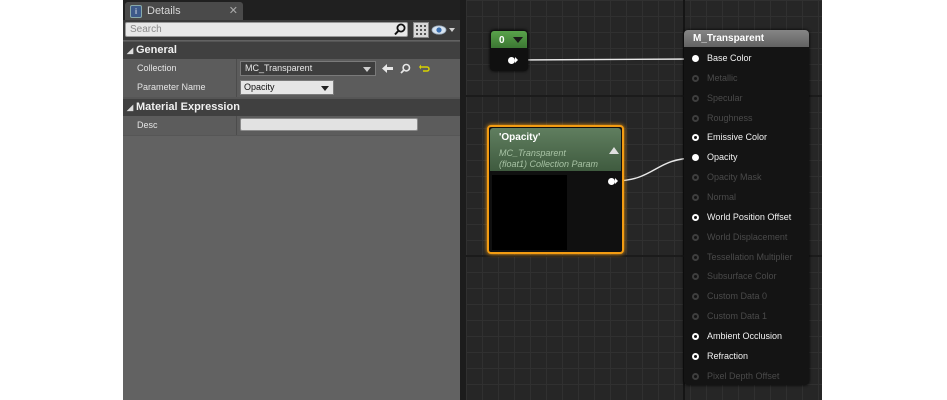 This screenshot has height=400, width=947. I want to click on input-pin-label: Custom Data 1, so click(737, 316).